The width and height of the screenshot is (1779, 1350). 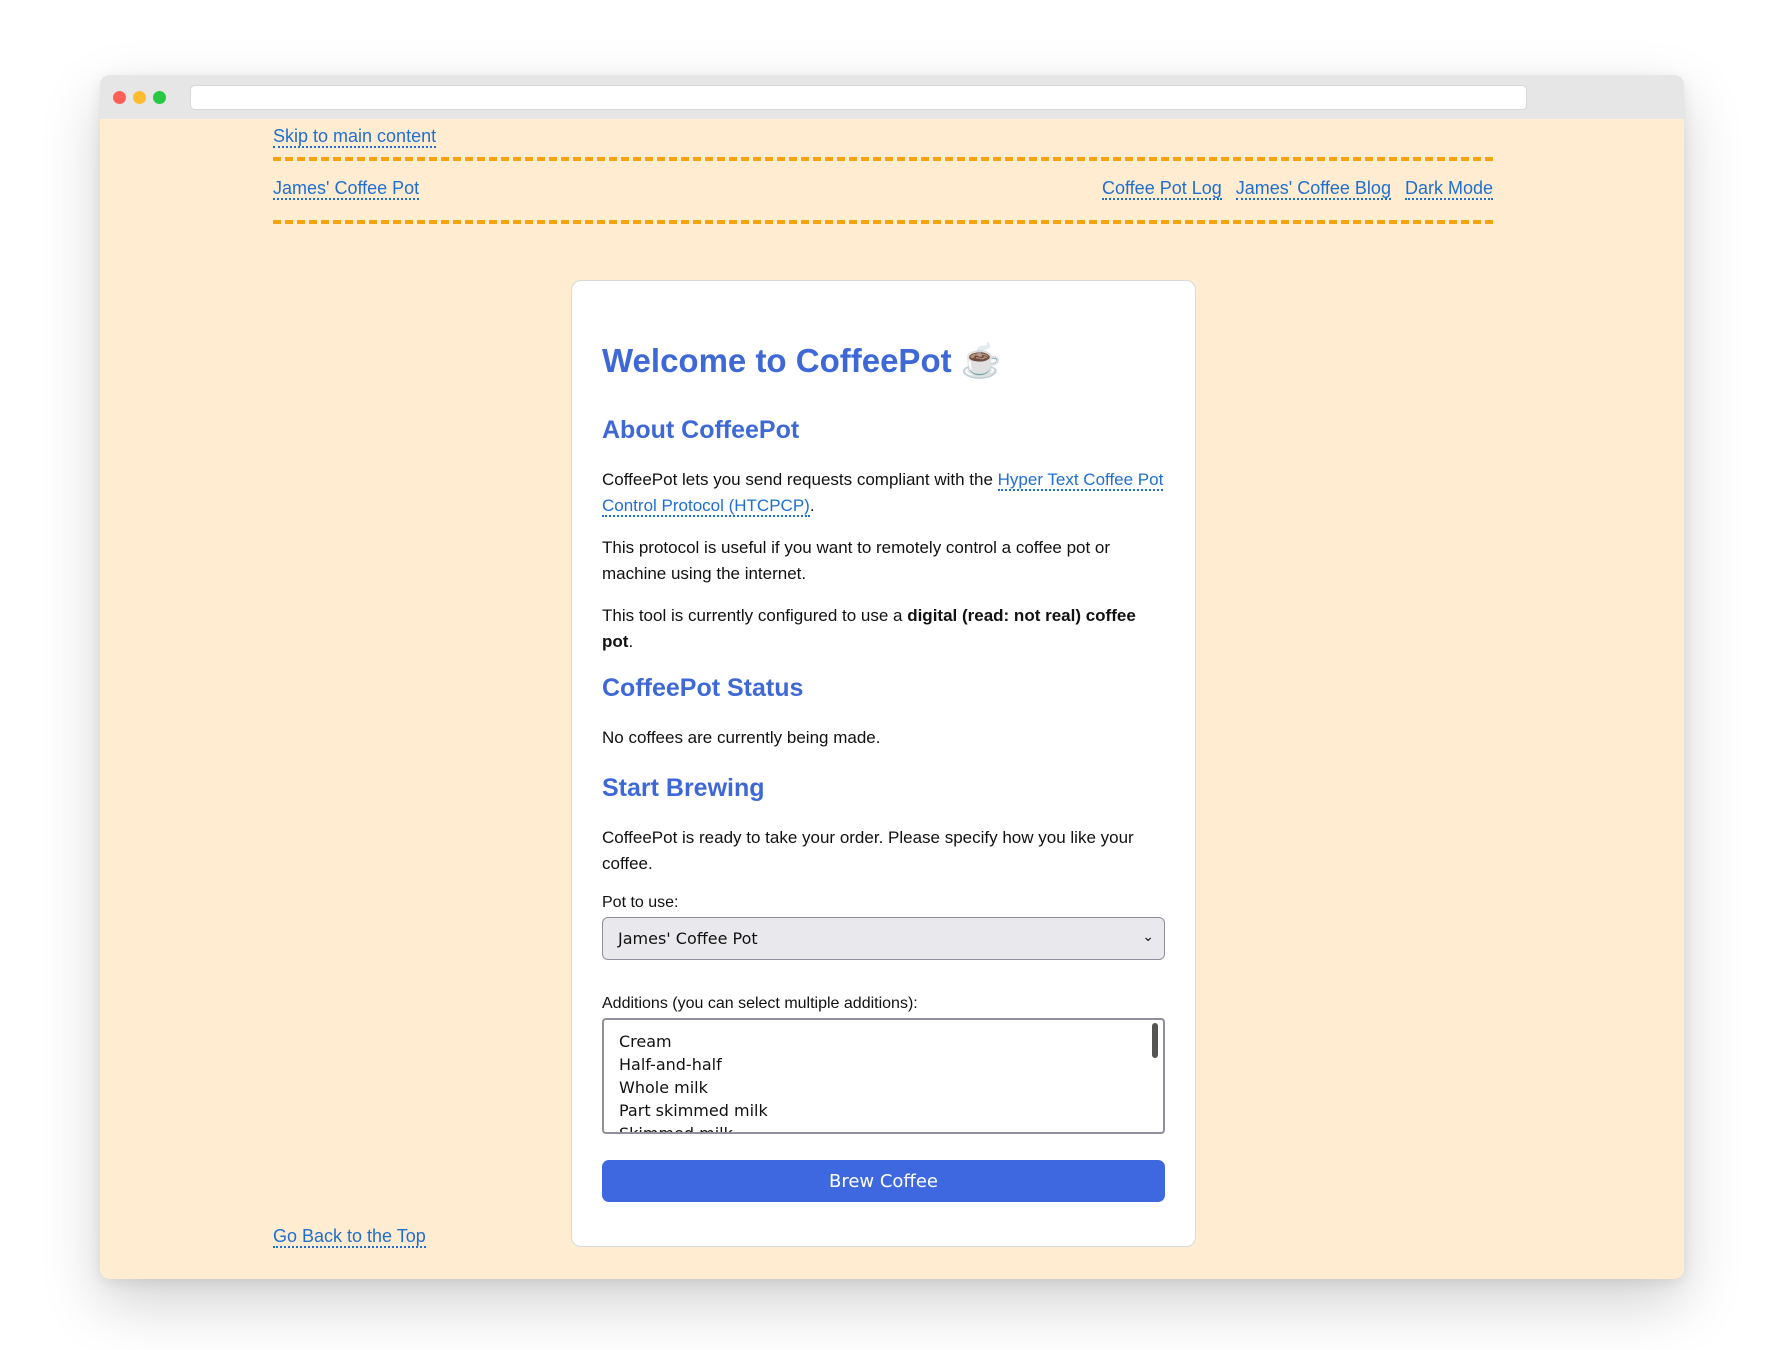 What do you see at coordinates (139, 97) in the screenshot?
I see `minimize-window-icon` at bounding box center [139, 97].